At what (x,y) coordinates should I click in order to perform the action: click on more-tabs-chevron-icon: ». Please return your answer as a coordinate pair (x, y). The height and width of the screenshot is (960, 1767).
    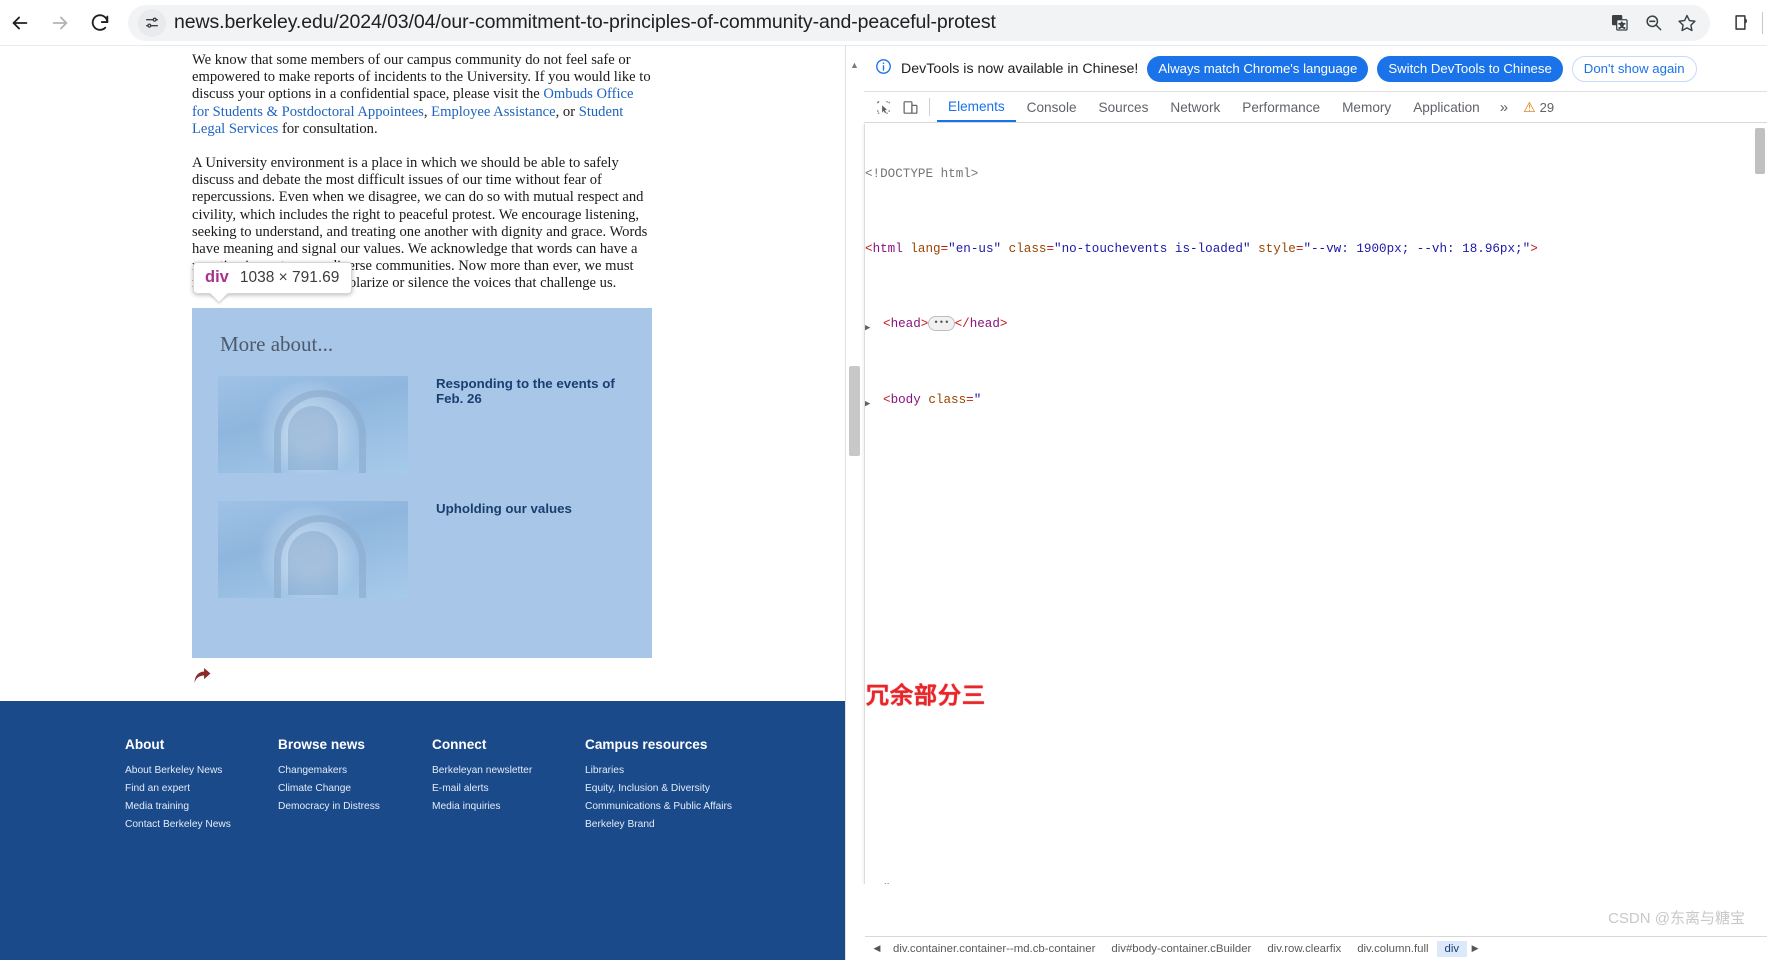
    Looking at the image, I should click on (1504, 107).